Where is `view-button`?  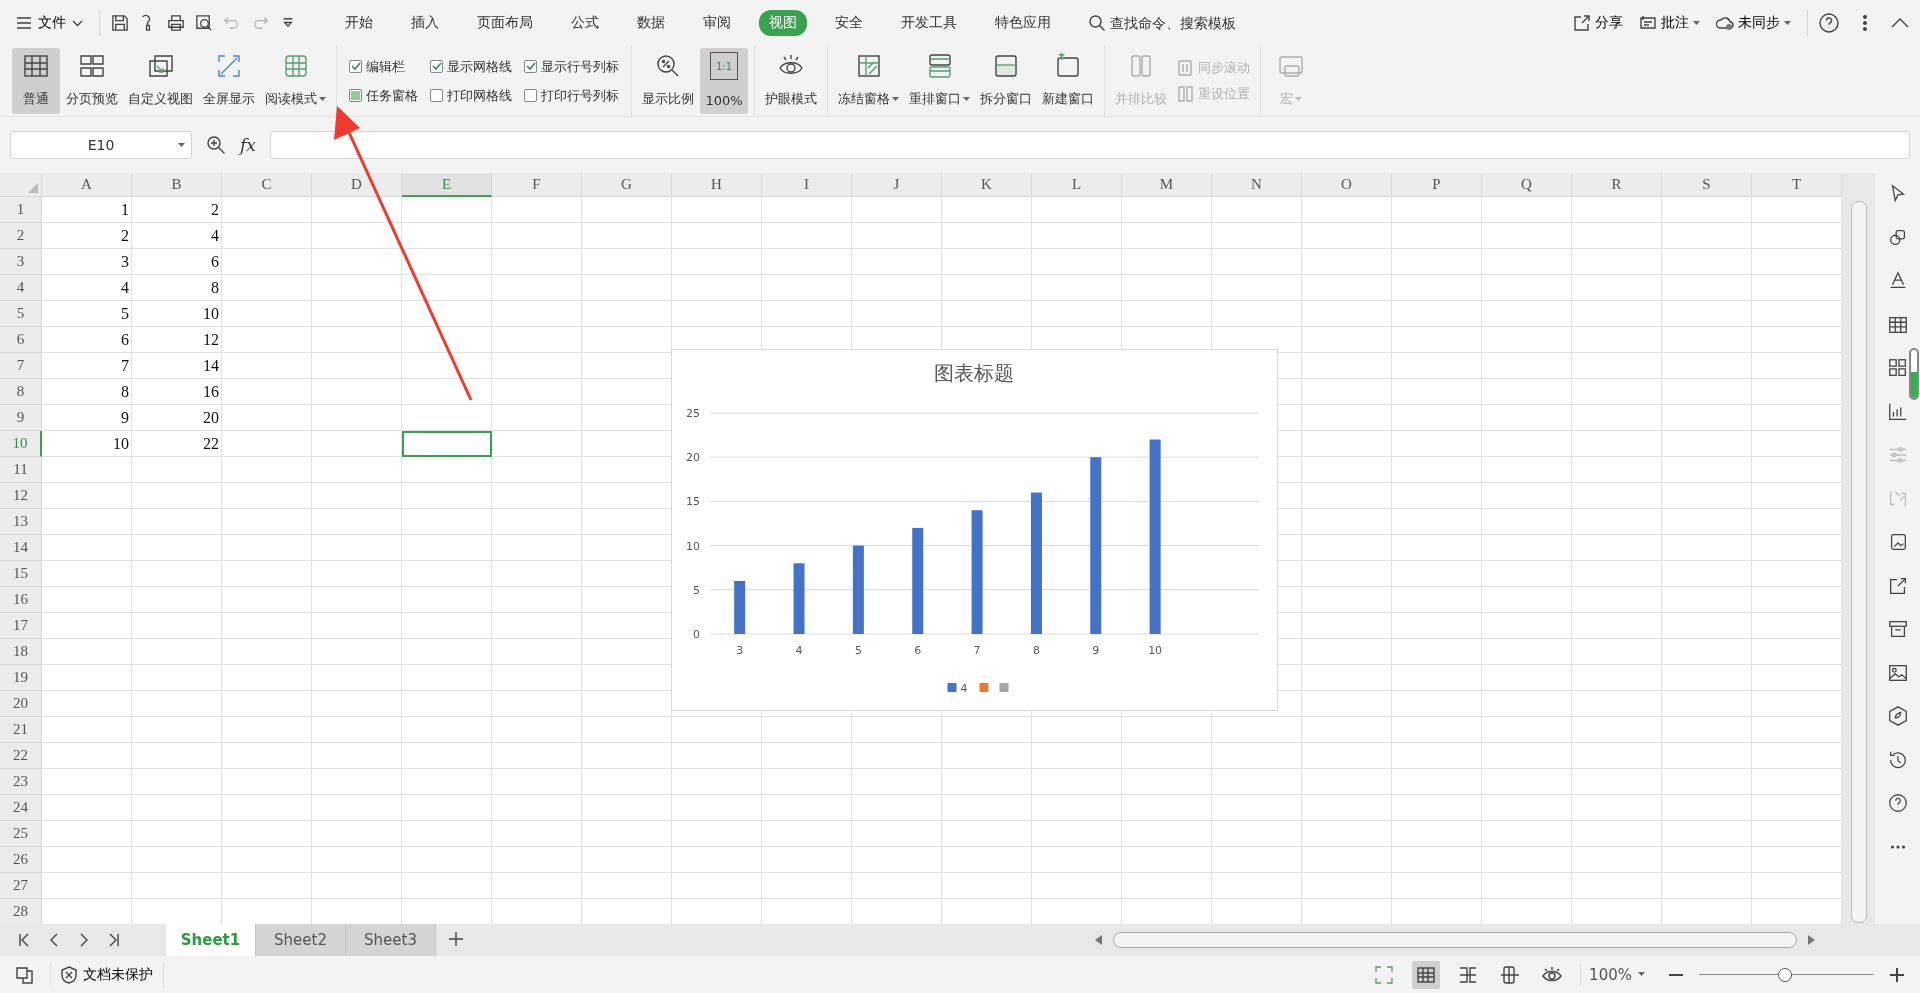 view-button is located at coordinates (1426, 974).